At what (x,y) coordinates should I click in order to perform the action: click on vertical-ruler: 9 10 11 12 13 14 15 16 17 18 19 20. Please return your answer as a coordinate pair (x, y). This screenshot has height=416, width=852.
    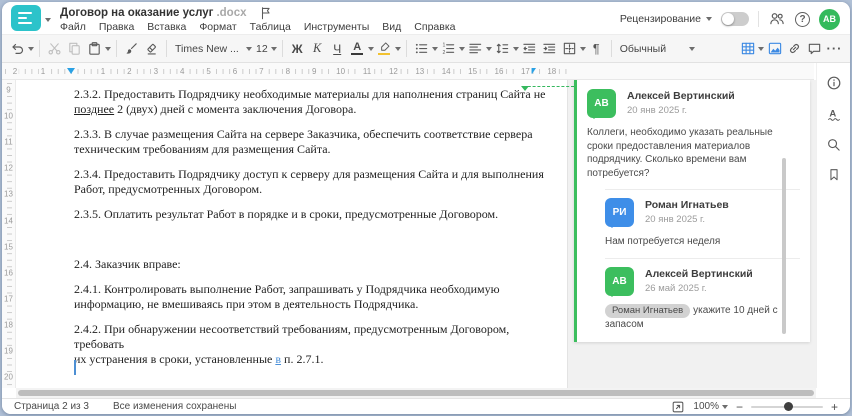
    Looking at the image, I should click on (9, 234).